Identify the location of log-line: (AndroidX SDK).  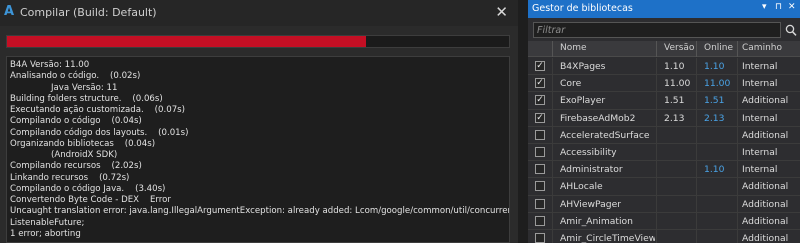
(64, 155).